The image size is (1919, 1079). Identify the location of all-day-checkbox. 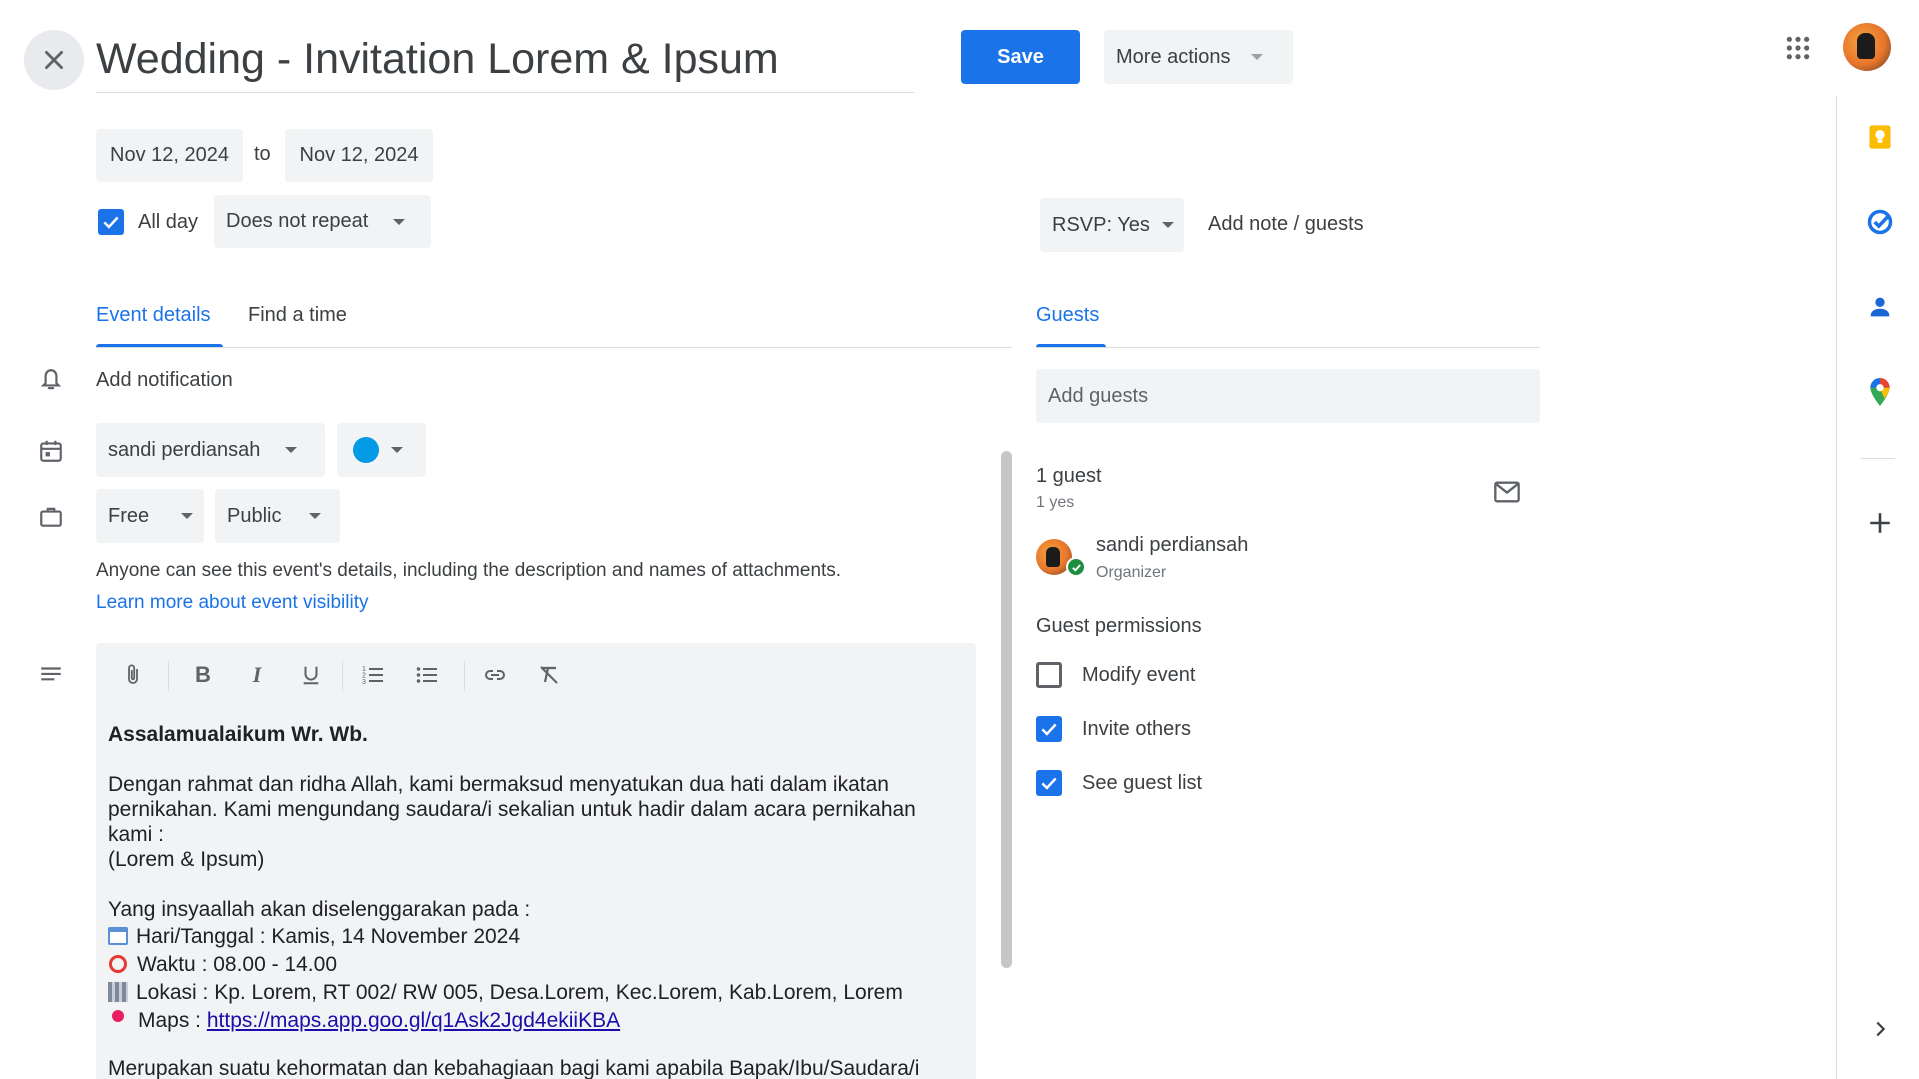
(111, 222).